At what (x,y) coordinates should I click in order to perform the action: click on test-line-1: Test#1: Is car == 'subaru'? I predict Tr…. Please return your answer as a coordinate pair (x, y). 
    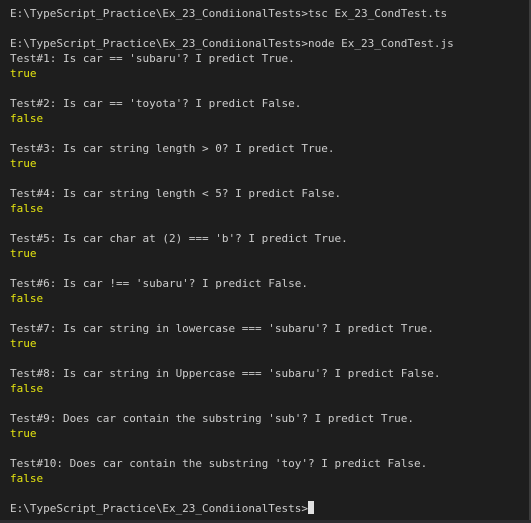
    Looking at the image, I should click on (152, 58).